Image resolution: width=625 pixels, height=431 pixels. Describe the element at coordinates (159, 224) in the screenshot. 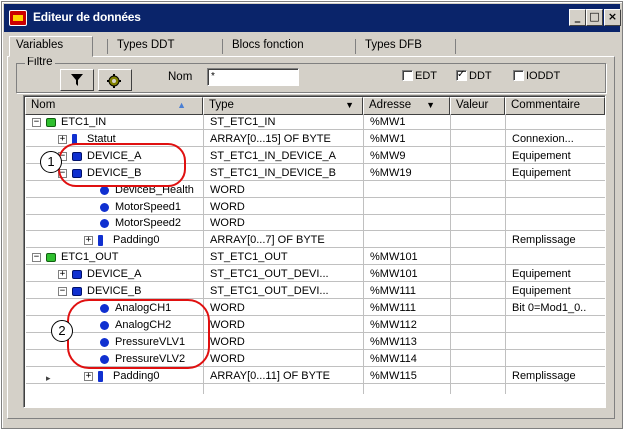

I see `cell-name: MotorSpeed2` at that location.